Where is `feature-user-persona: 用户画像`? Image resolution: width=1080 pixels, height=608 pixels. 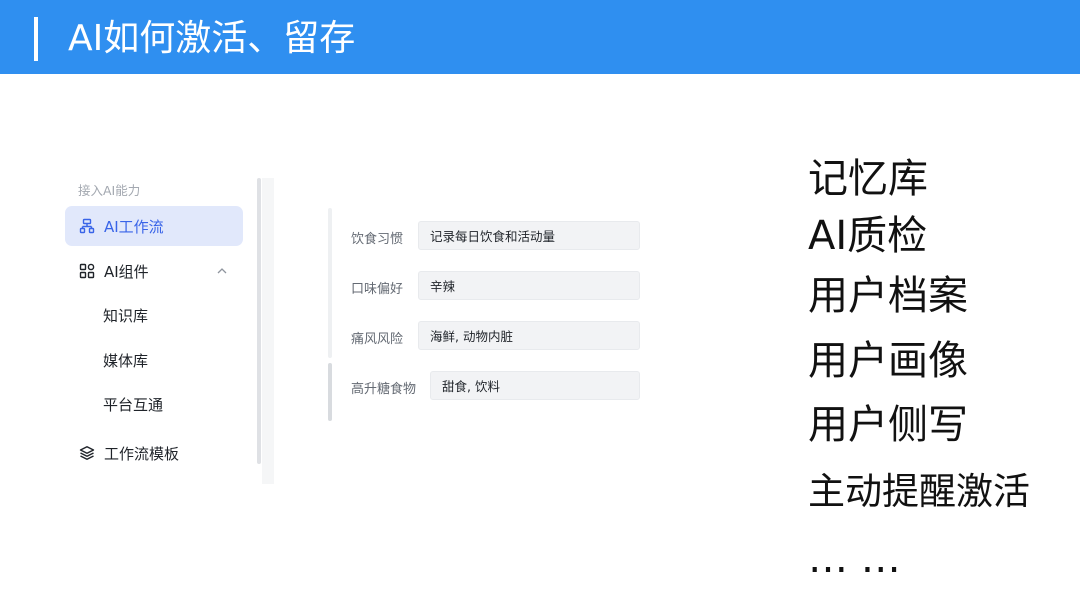 feature-user-persona: 用户画像 is located at coordinates (888, 361).